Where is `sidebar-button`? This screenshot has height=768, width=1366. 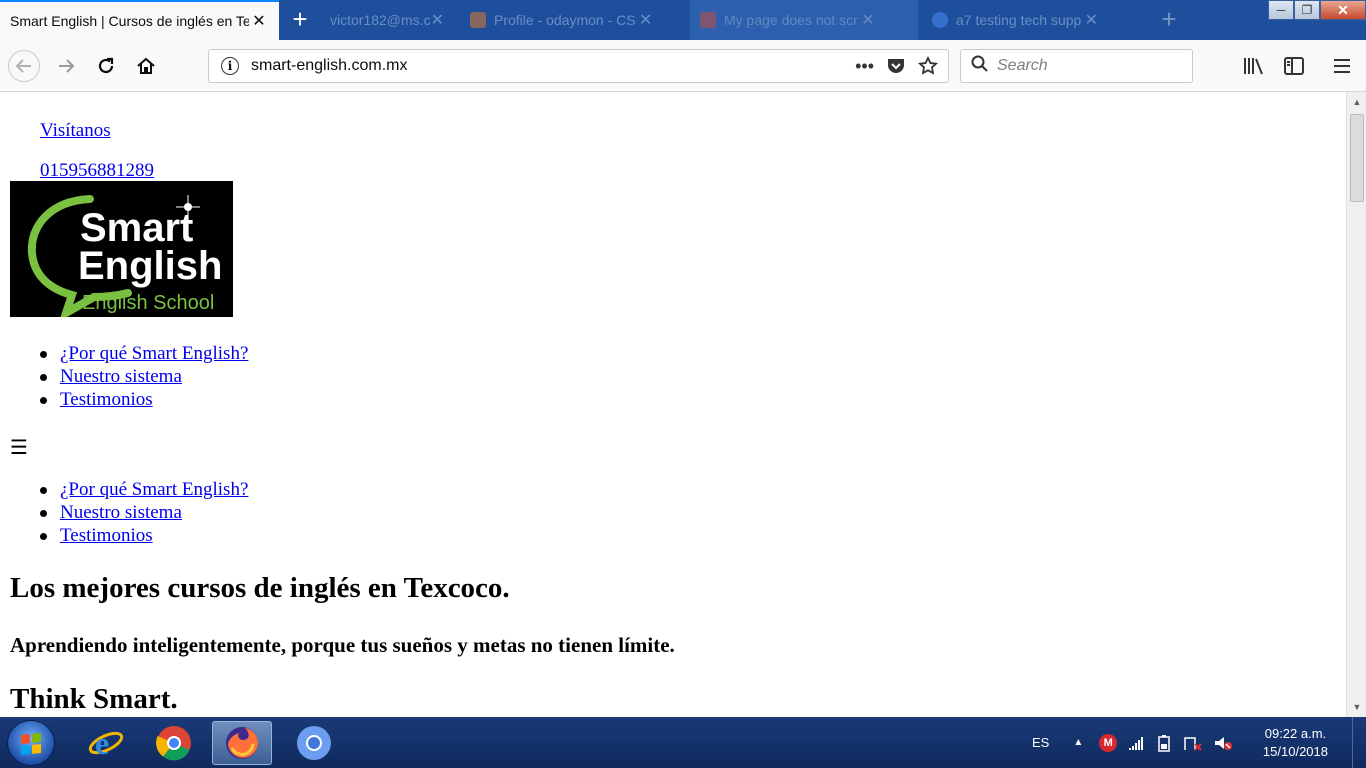
sidebar-button is located at coordinates (1294, 66).